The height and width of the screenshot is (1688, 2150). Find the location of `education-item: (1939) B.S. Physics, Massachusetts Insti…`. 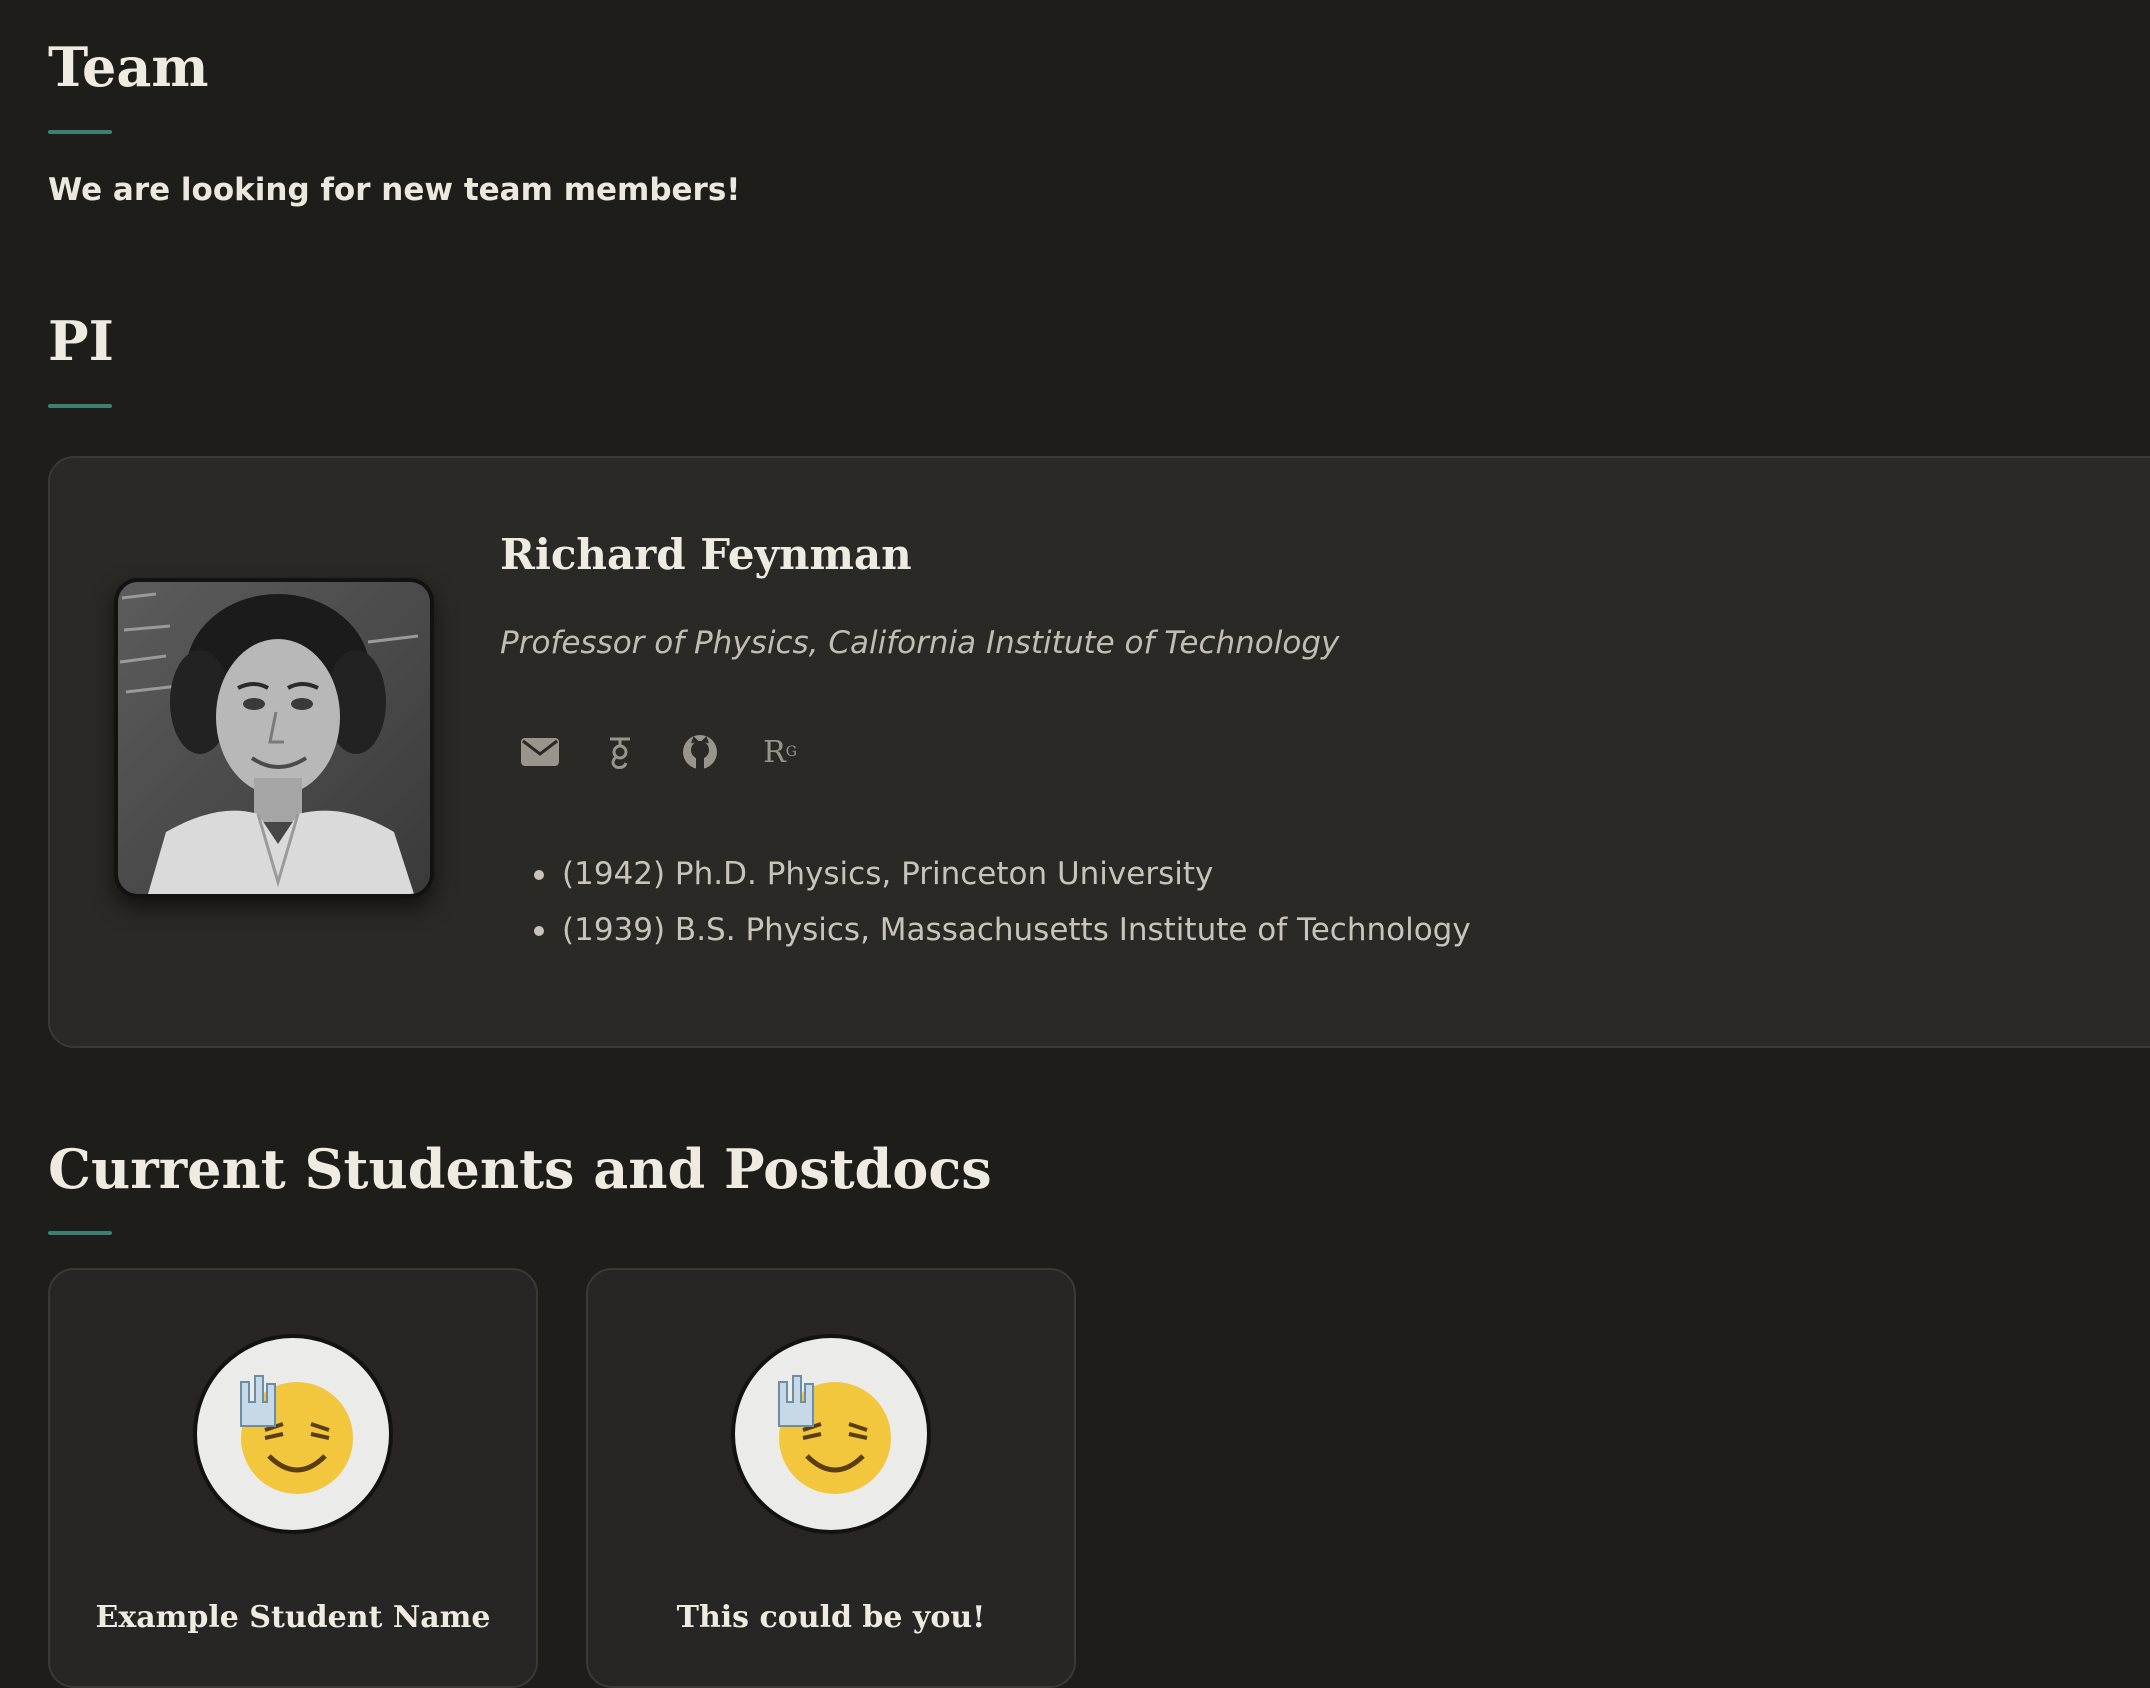

education-item: (1939) B.S. Physics, Massachusetts Insti… is located at coordinates (1000, 930).